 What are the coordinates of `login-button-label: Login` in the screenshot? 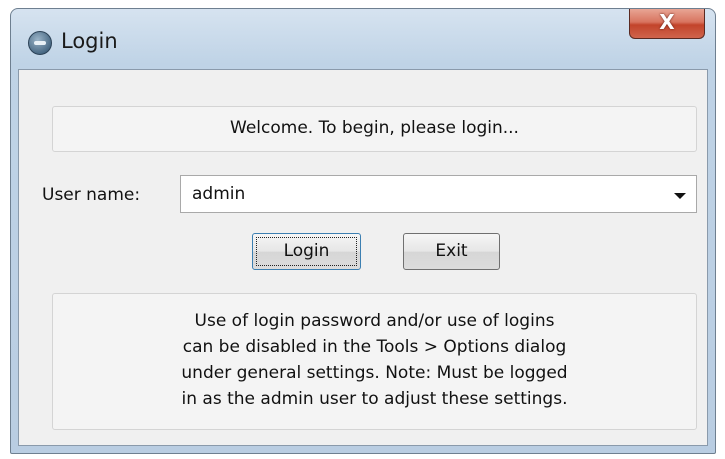 It's located at (306, 251).